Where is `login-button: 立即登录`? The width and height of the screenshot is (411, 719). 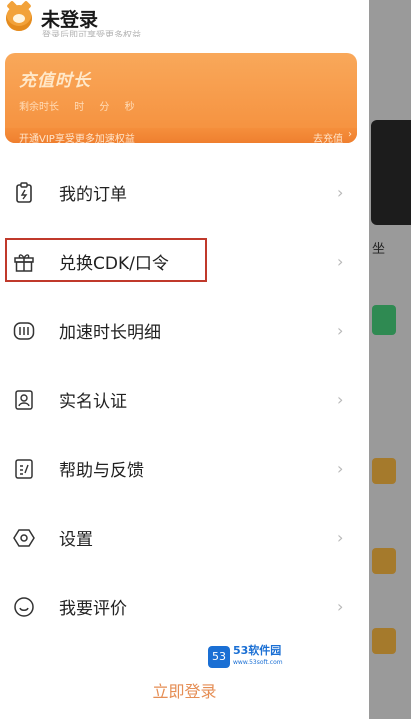 login-button: 立即登录 is located at coordinates (184, 690).